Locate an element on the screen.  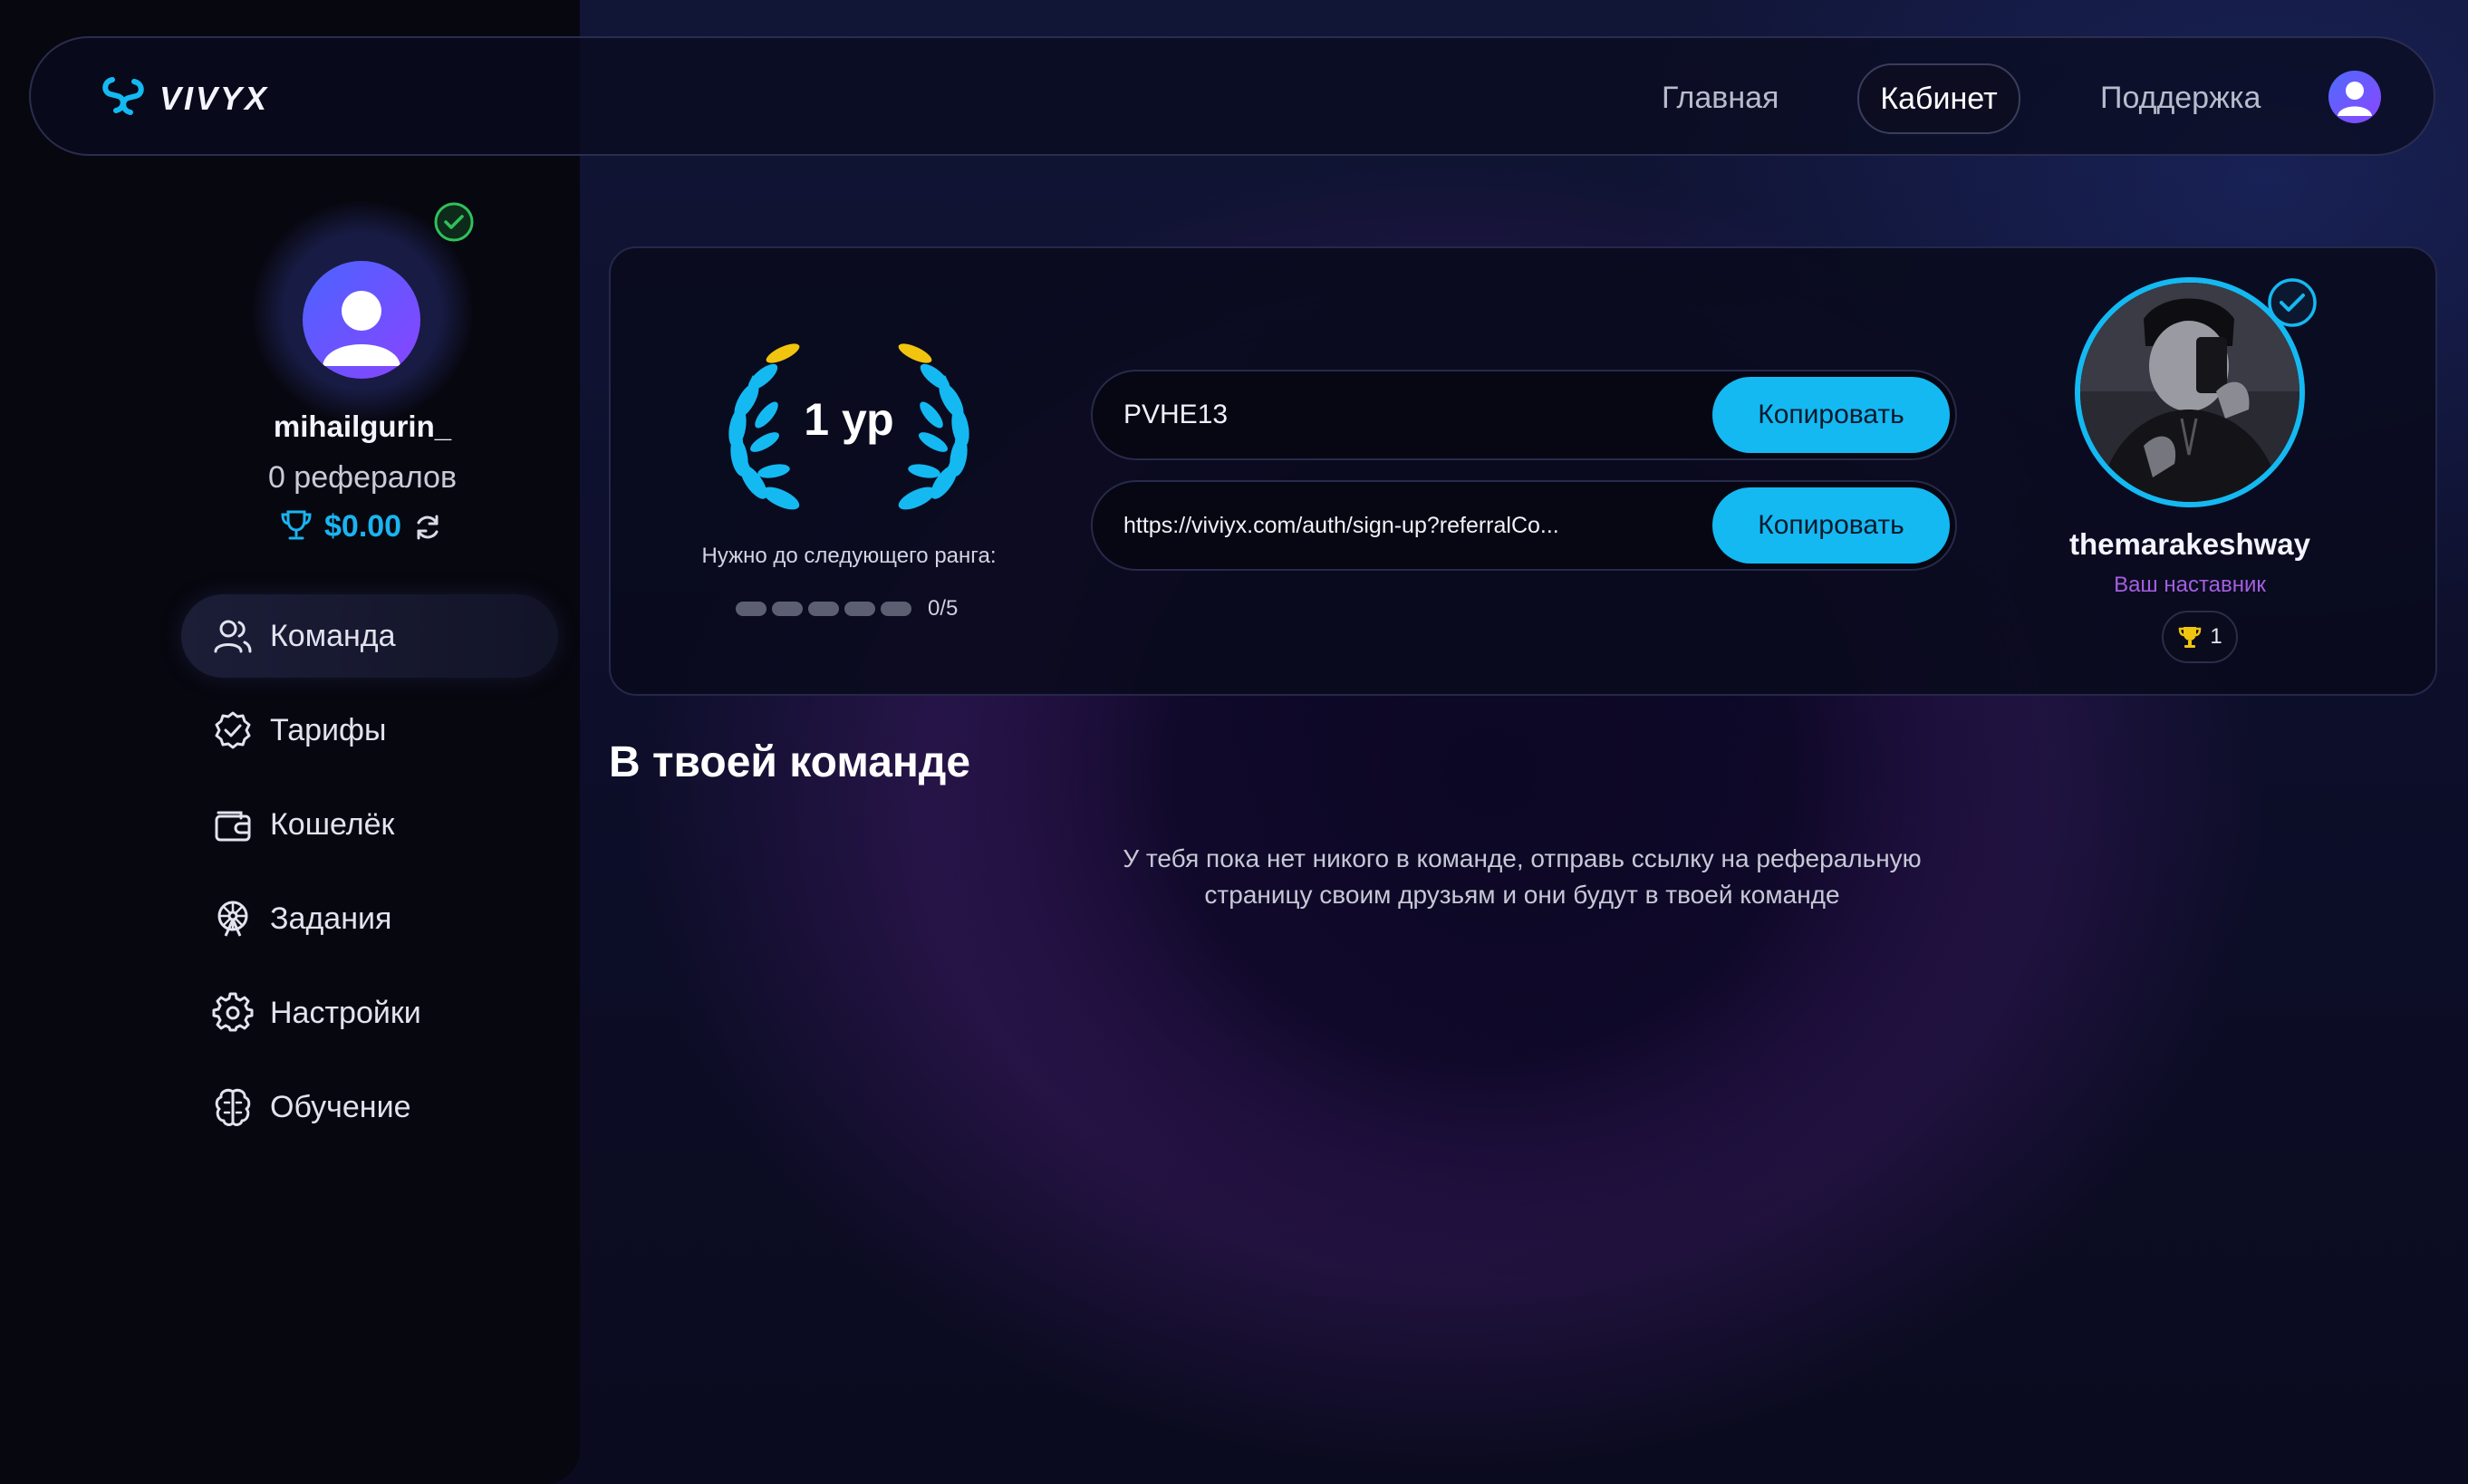
gear-icon is located at coordinates (233, 1013).